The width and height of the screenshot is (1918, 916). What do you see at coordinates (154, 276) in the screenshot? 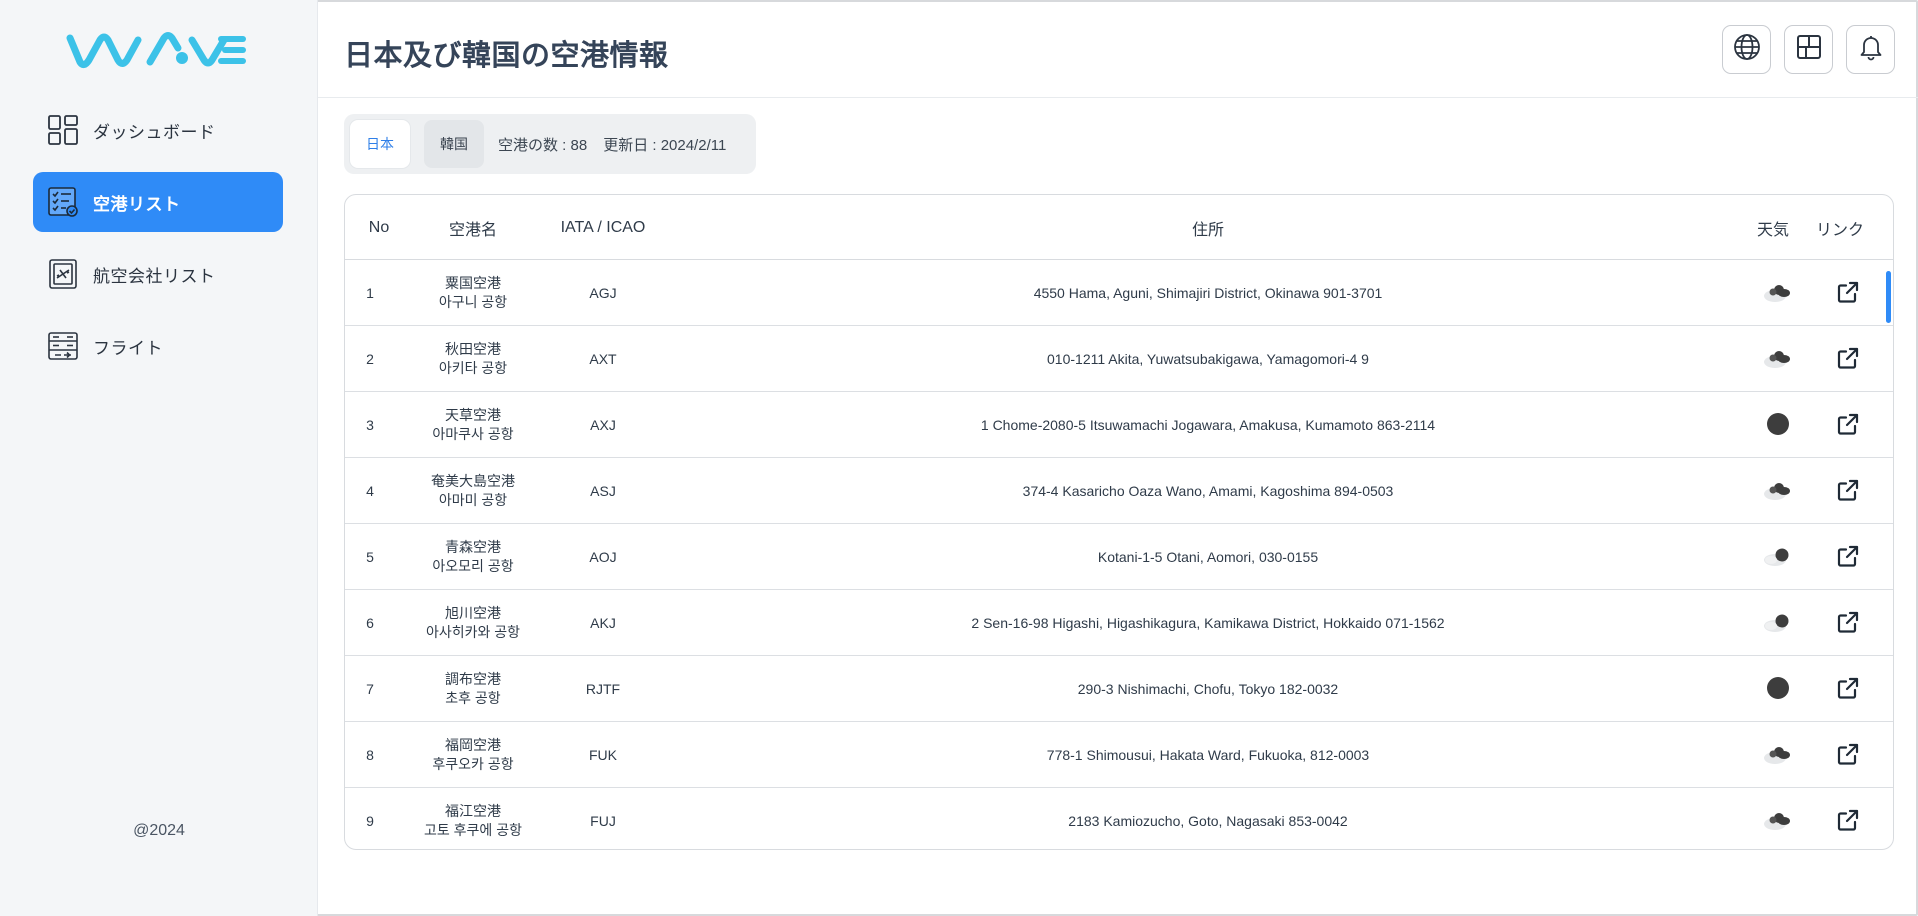
I see `sidebar-item-label: 航空会社リスト` at bounding box center [154, 276].